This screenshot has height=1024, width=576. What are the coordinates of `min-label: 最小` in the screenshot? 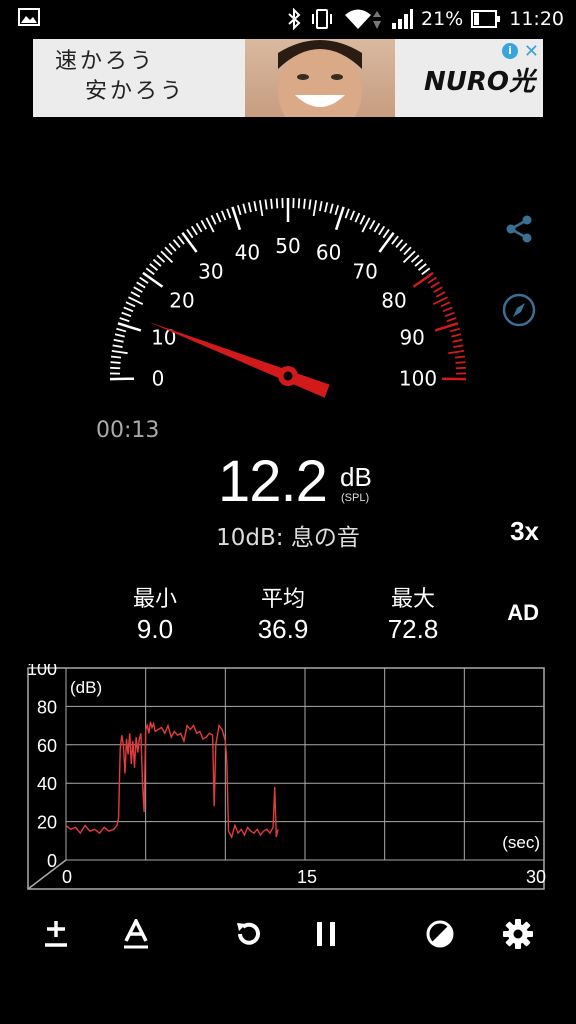 It's located at (154, 599).